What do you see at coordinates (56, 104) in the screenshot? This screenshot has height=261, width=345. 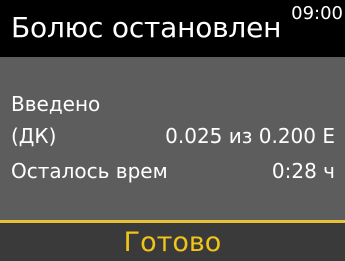 I see `delivered-label: Введено` at bounding box center [56, 104].